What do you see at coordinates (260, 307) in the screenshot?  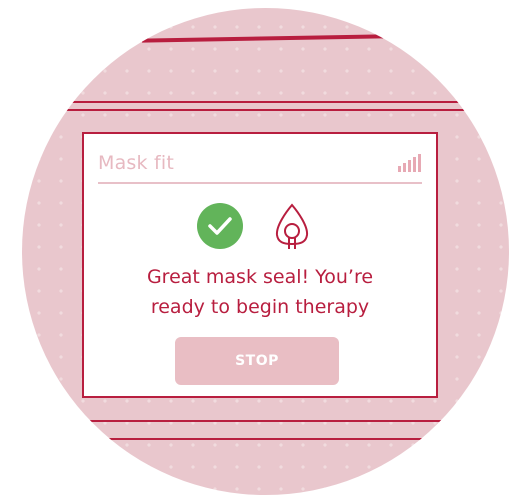 I see `status-message-line-2: ready to begin therapy` at bounding box center [260, 307].